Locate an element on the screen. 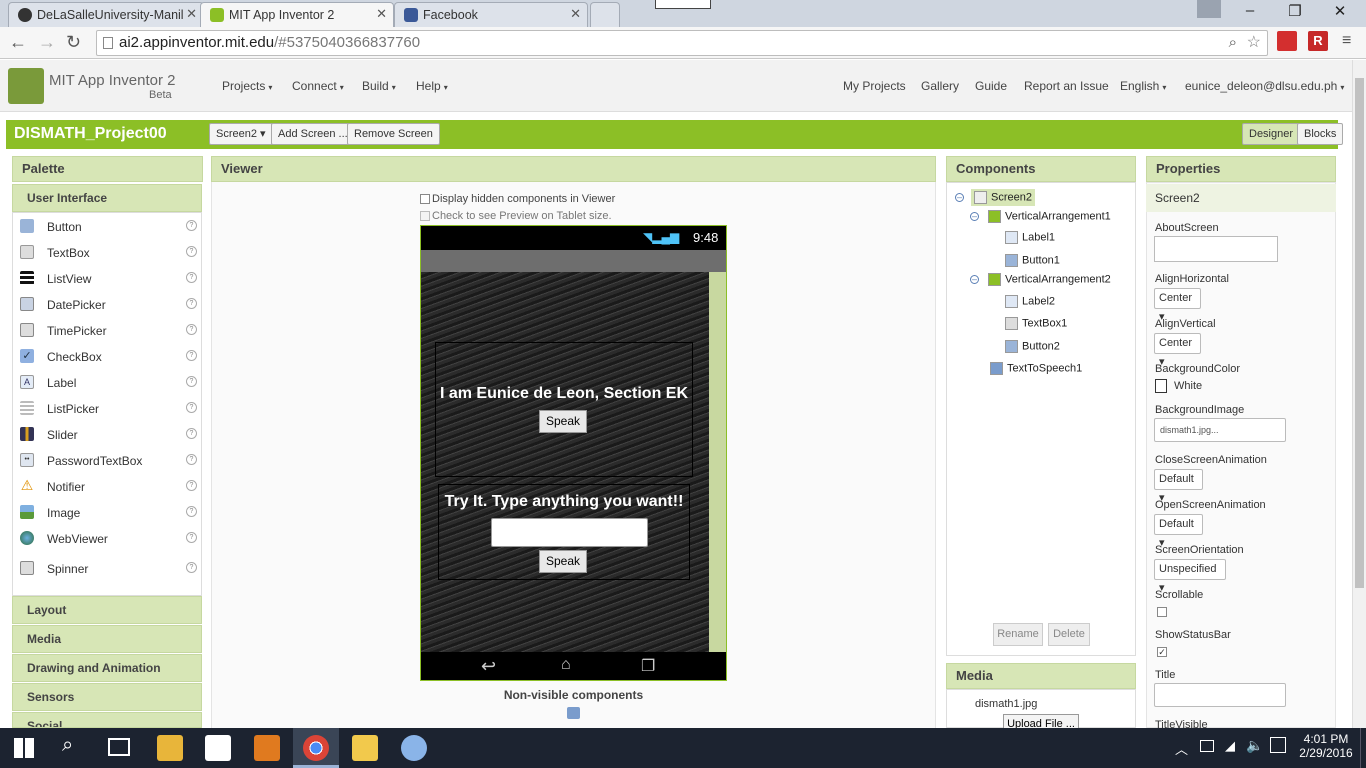 This screenshot has width=1366, height=768. store-icon is located at coordinates (218, 748).